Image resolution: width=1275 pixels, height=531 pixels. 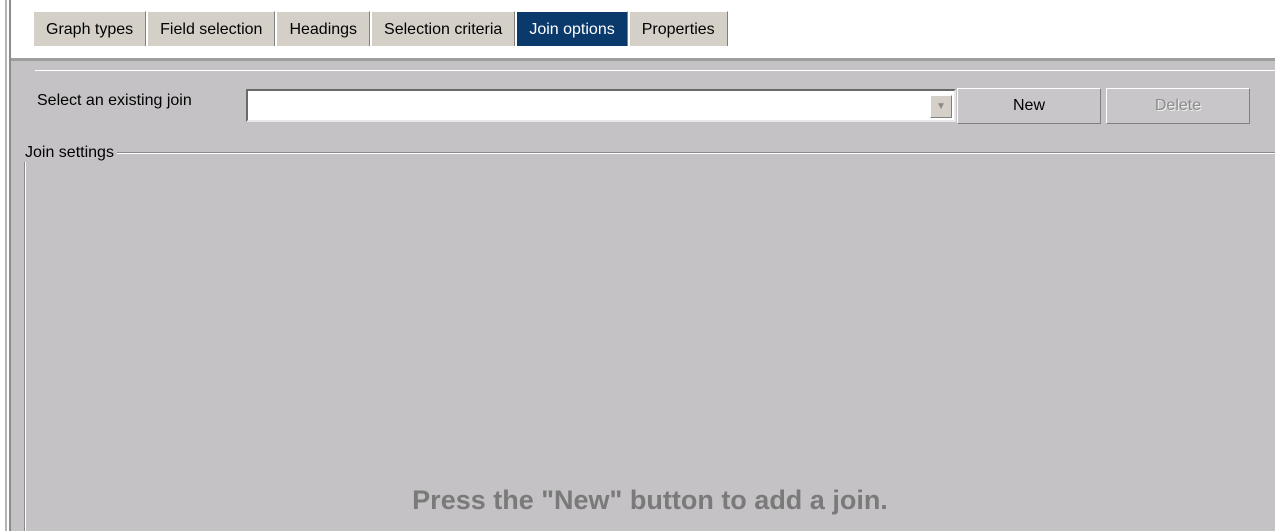 I want to click on tab-headings: Headings, so click(x=323, y=28).